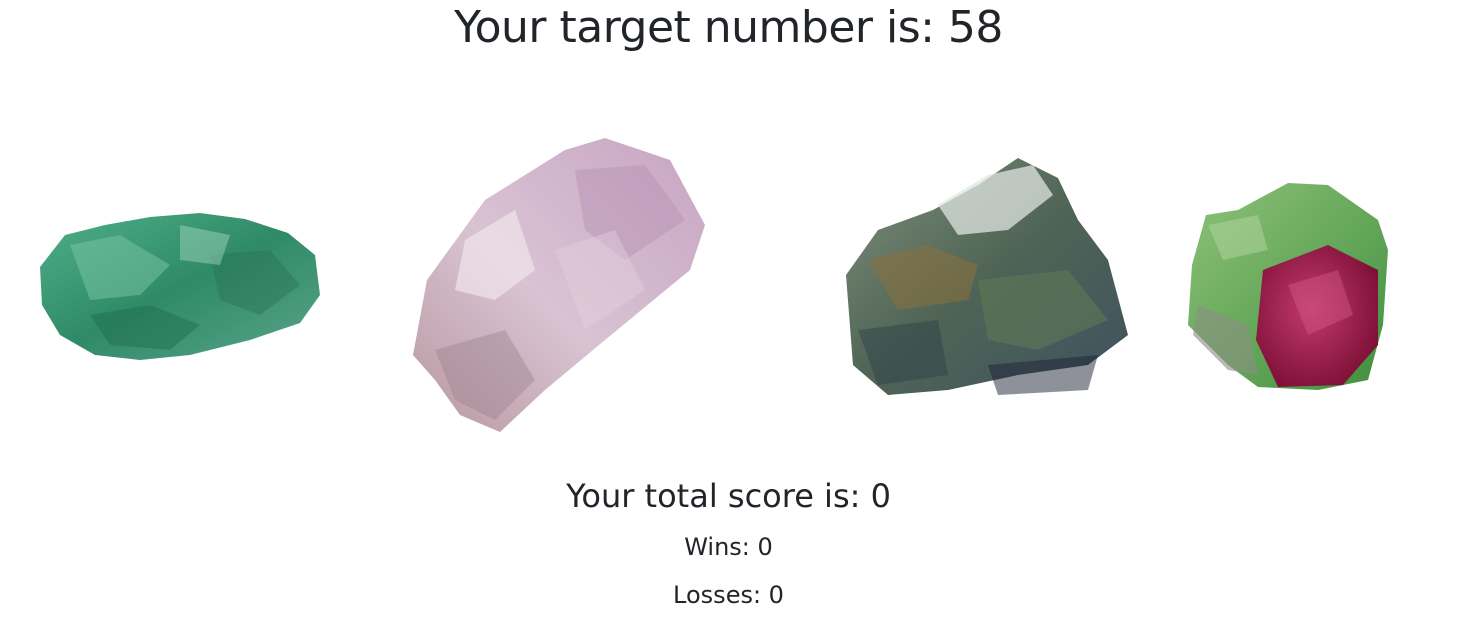 This screenshot has width=1457, height=635. What do you see at coordinates (728, 547) in the screenshot?
I see `wins-count: Wins: 0` at bounding box center [728, 547].